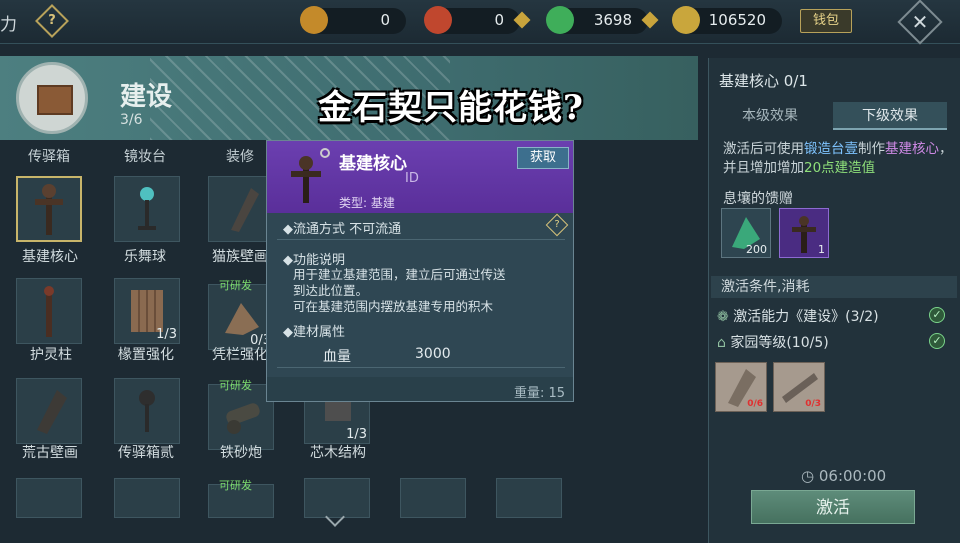  What do you see at coordinates (241, 314) in the screenshot?
I see `item-slot-railing: 可研发 0/3` at bounding box center [241, 314].